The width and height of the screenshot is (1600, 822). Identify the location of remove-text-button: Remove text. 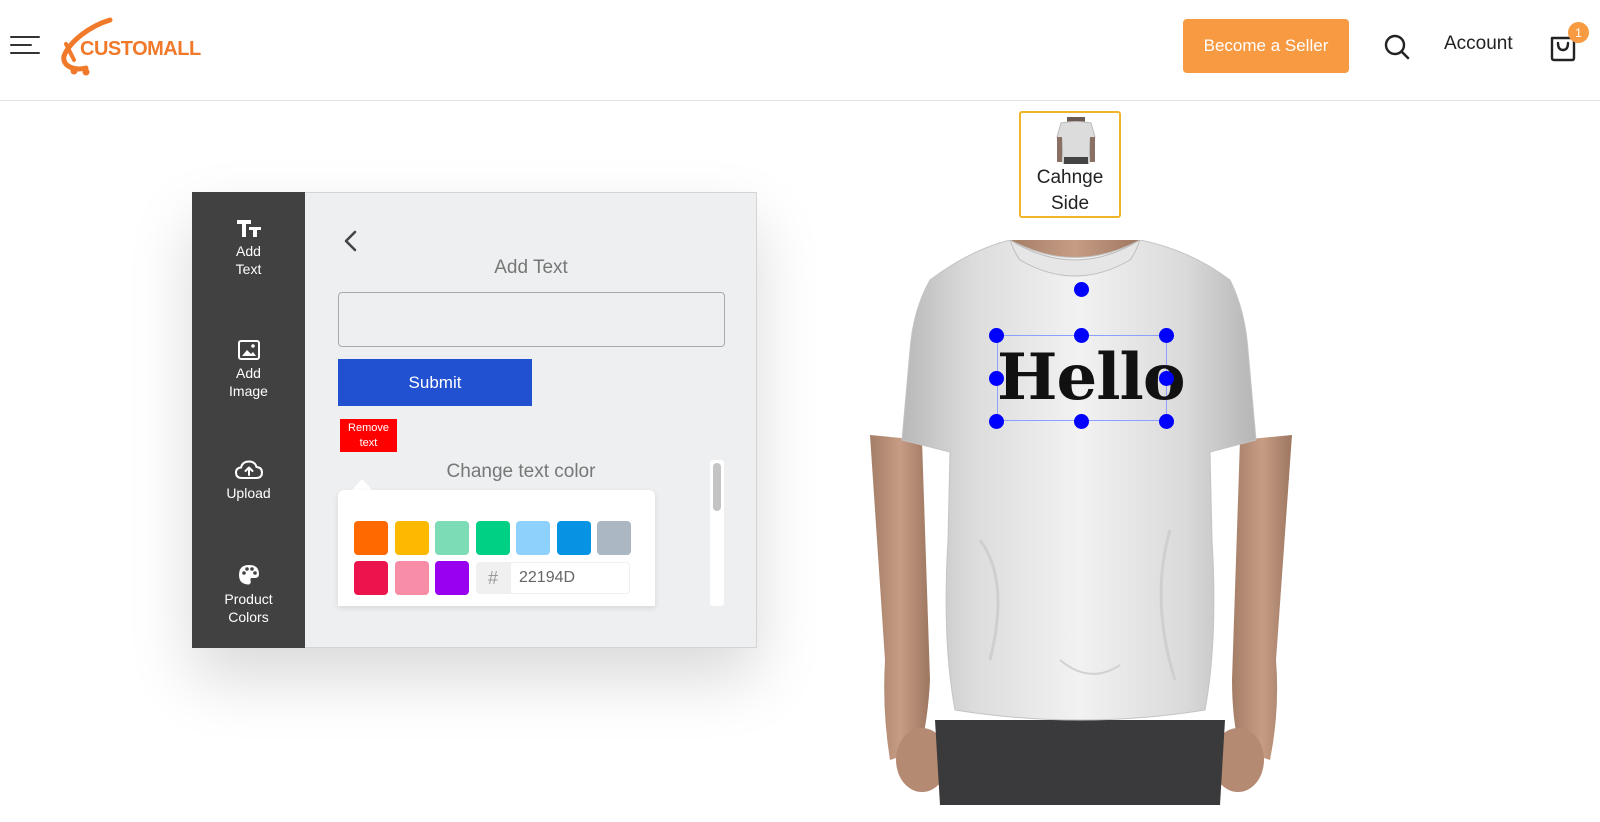
(368, 435).